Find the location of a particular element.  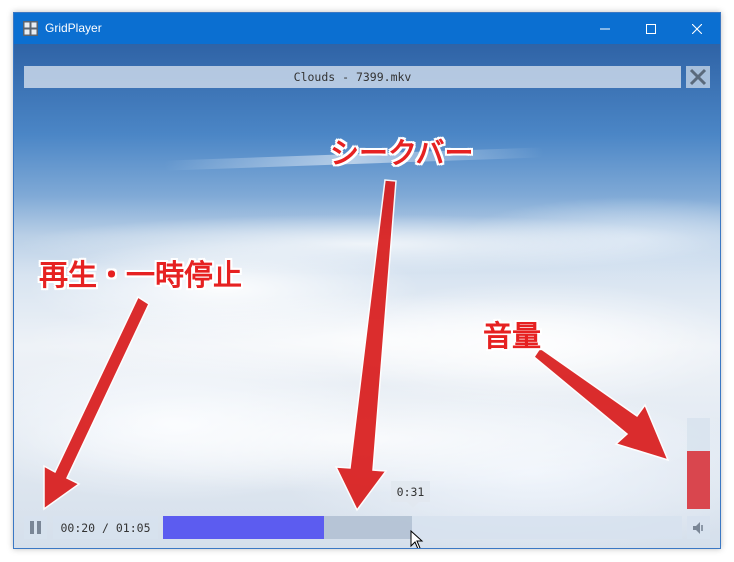

arrow-to-pause is located at coordinates (96, 403).